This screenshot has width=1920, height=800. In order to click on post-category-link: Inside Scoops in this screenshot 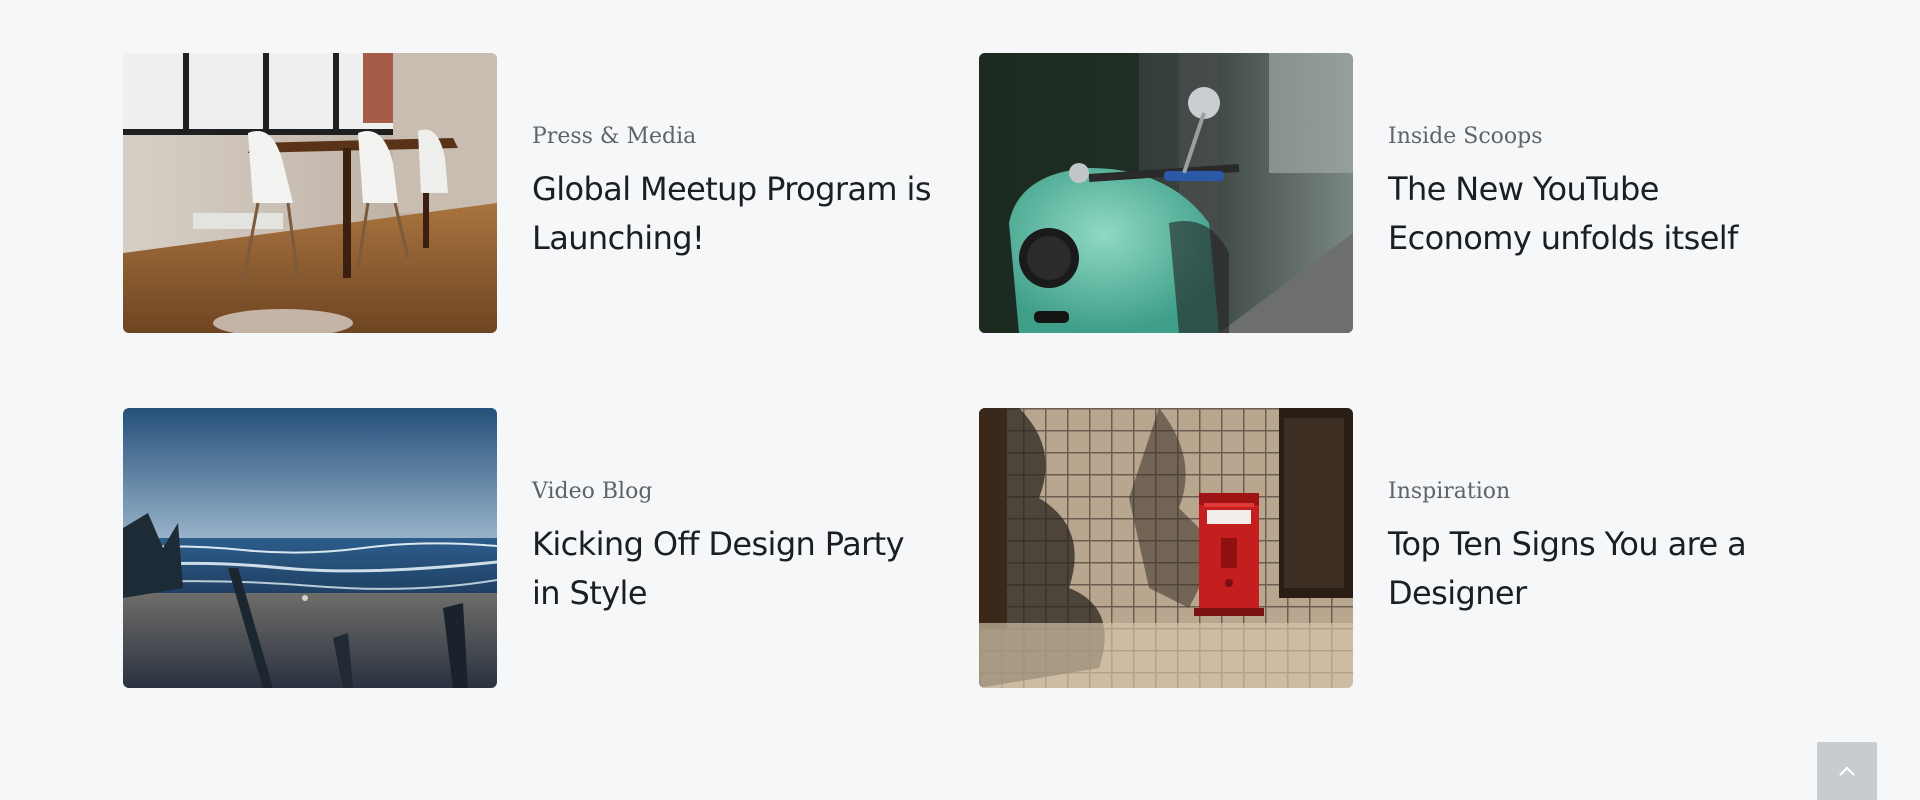, I will do `click(1588, 137)`.